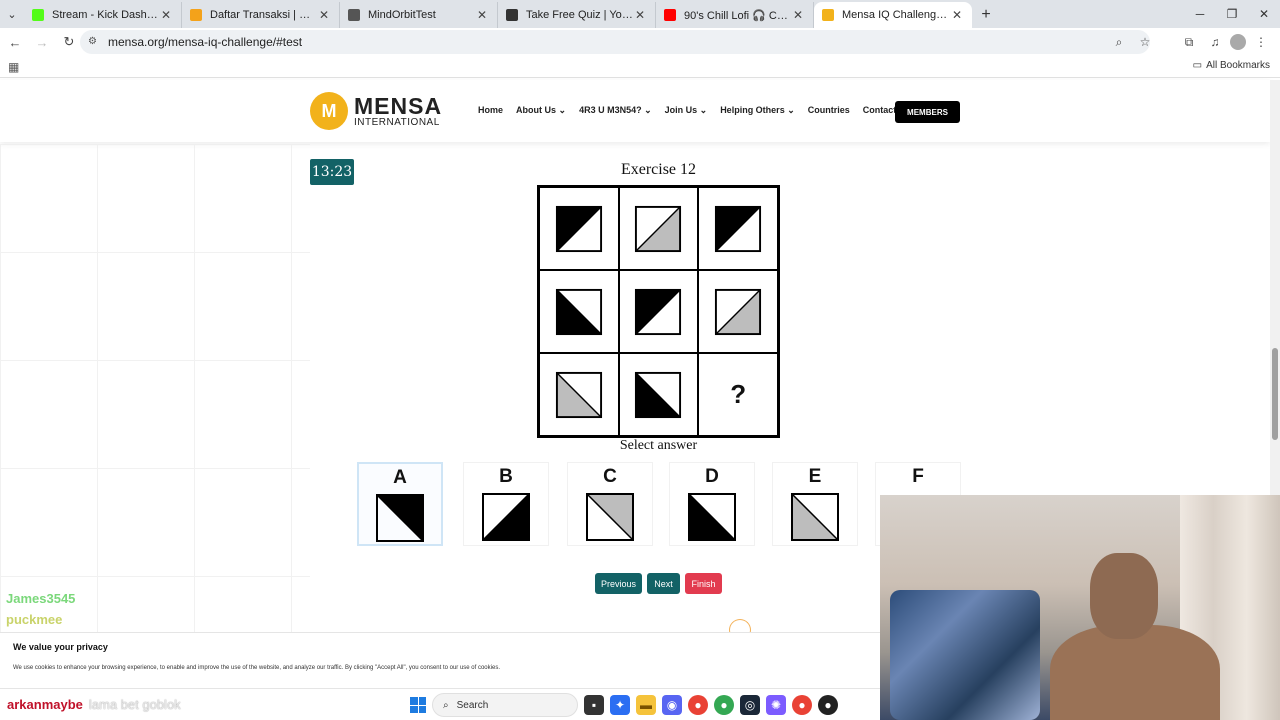 The width and height of the screenshot is (1280, 720). I want to click on back-icon: ←, so click(15, 42).